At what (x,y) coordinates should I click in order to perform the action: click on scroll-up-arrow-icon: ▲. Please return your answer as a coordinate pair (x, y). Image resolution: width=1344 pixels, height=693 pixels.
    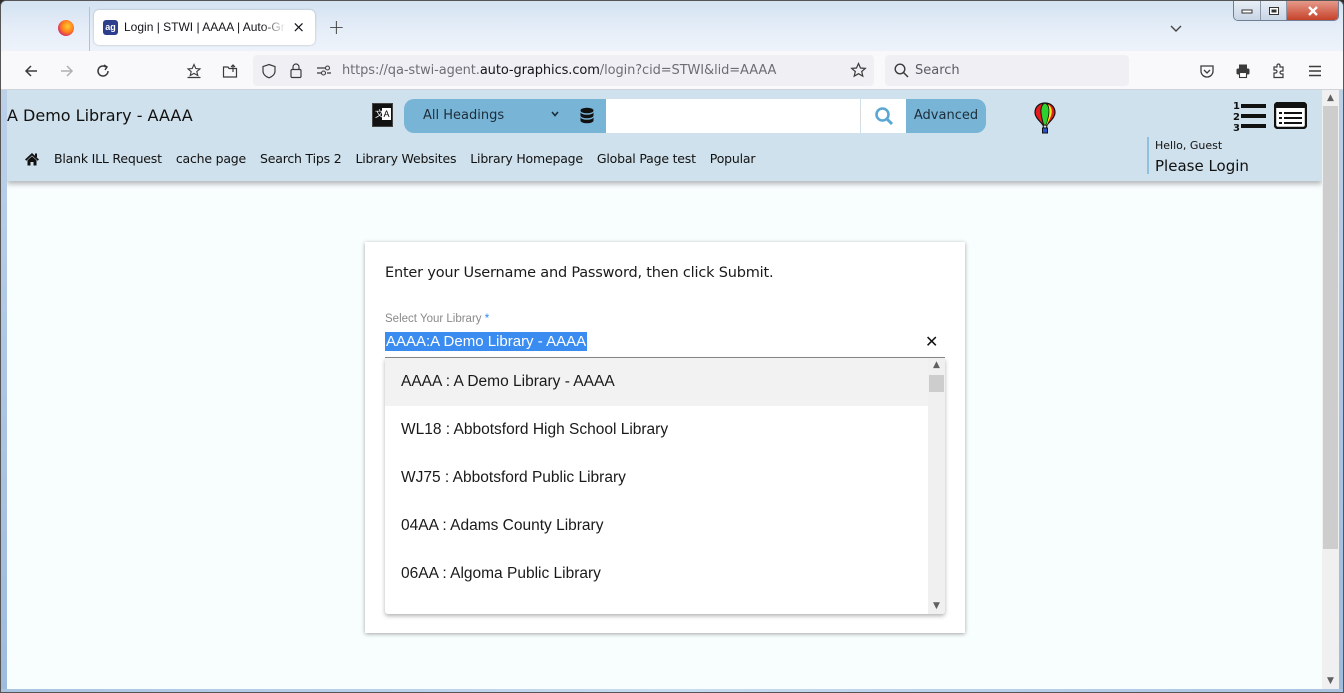
    Looking at the image, I should click on (936, 365).